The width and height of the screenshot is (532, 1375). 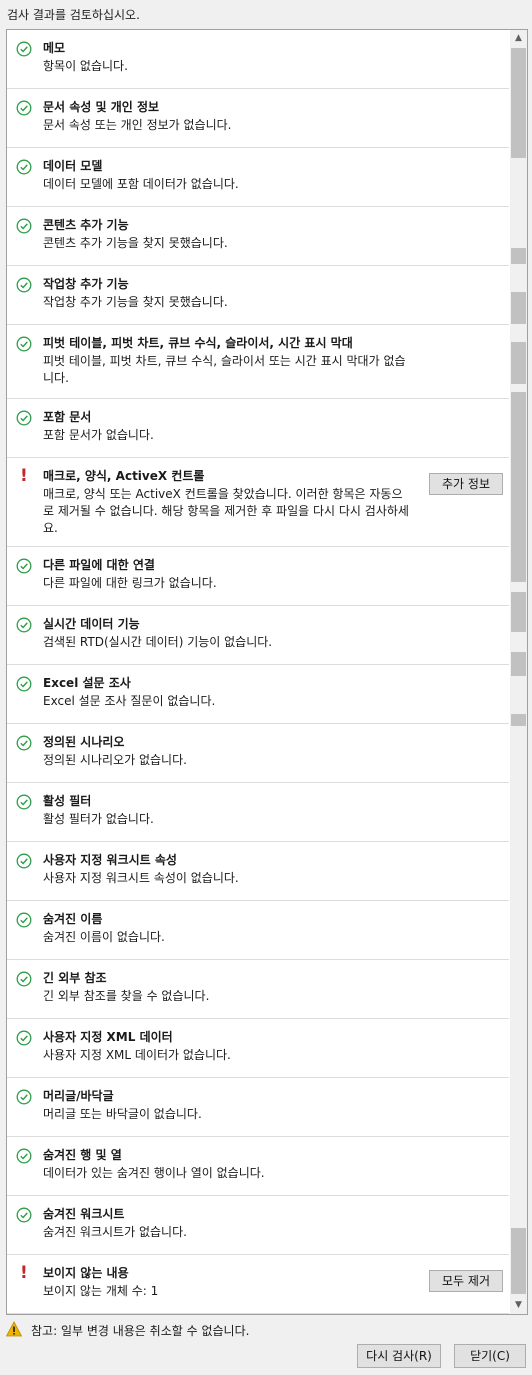 What do you see at coordinates (158, 642) in the screenshot?
I see `result-item-description: 검색된 RTD(실시간 데이터) 기능이 없습니다.` at bounding box center [158, 642].